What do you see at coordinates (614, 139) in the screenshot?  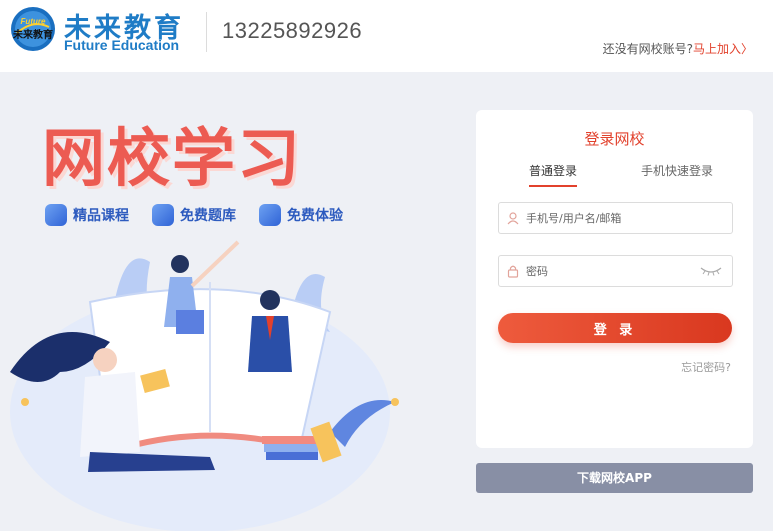 I see `login-title: 登录网校` at bounding box center [614, 139].